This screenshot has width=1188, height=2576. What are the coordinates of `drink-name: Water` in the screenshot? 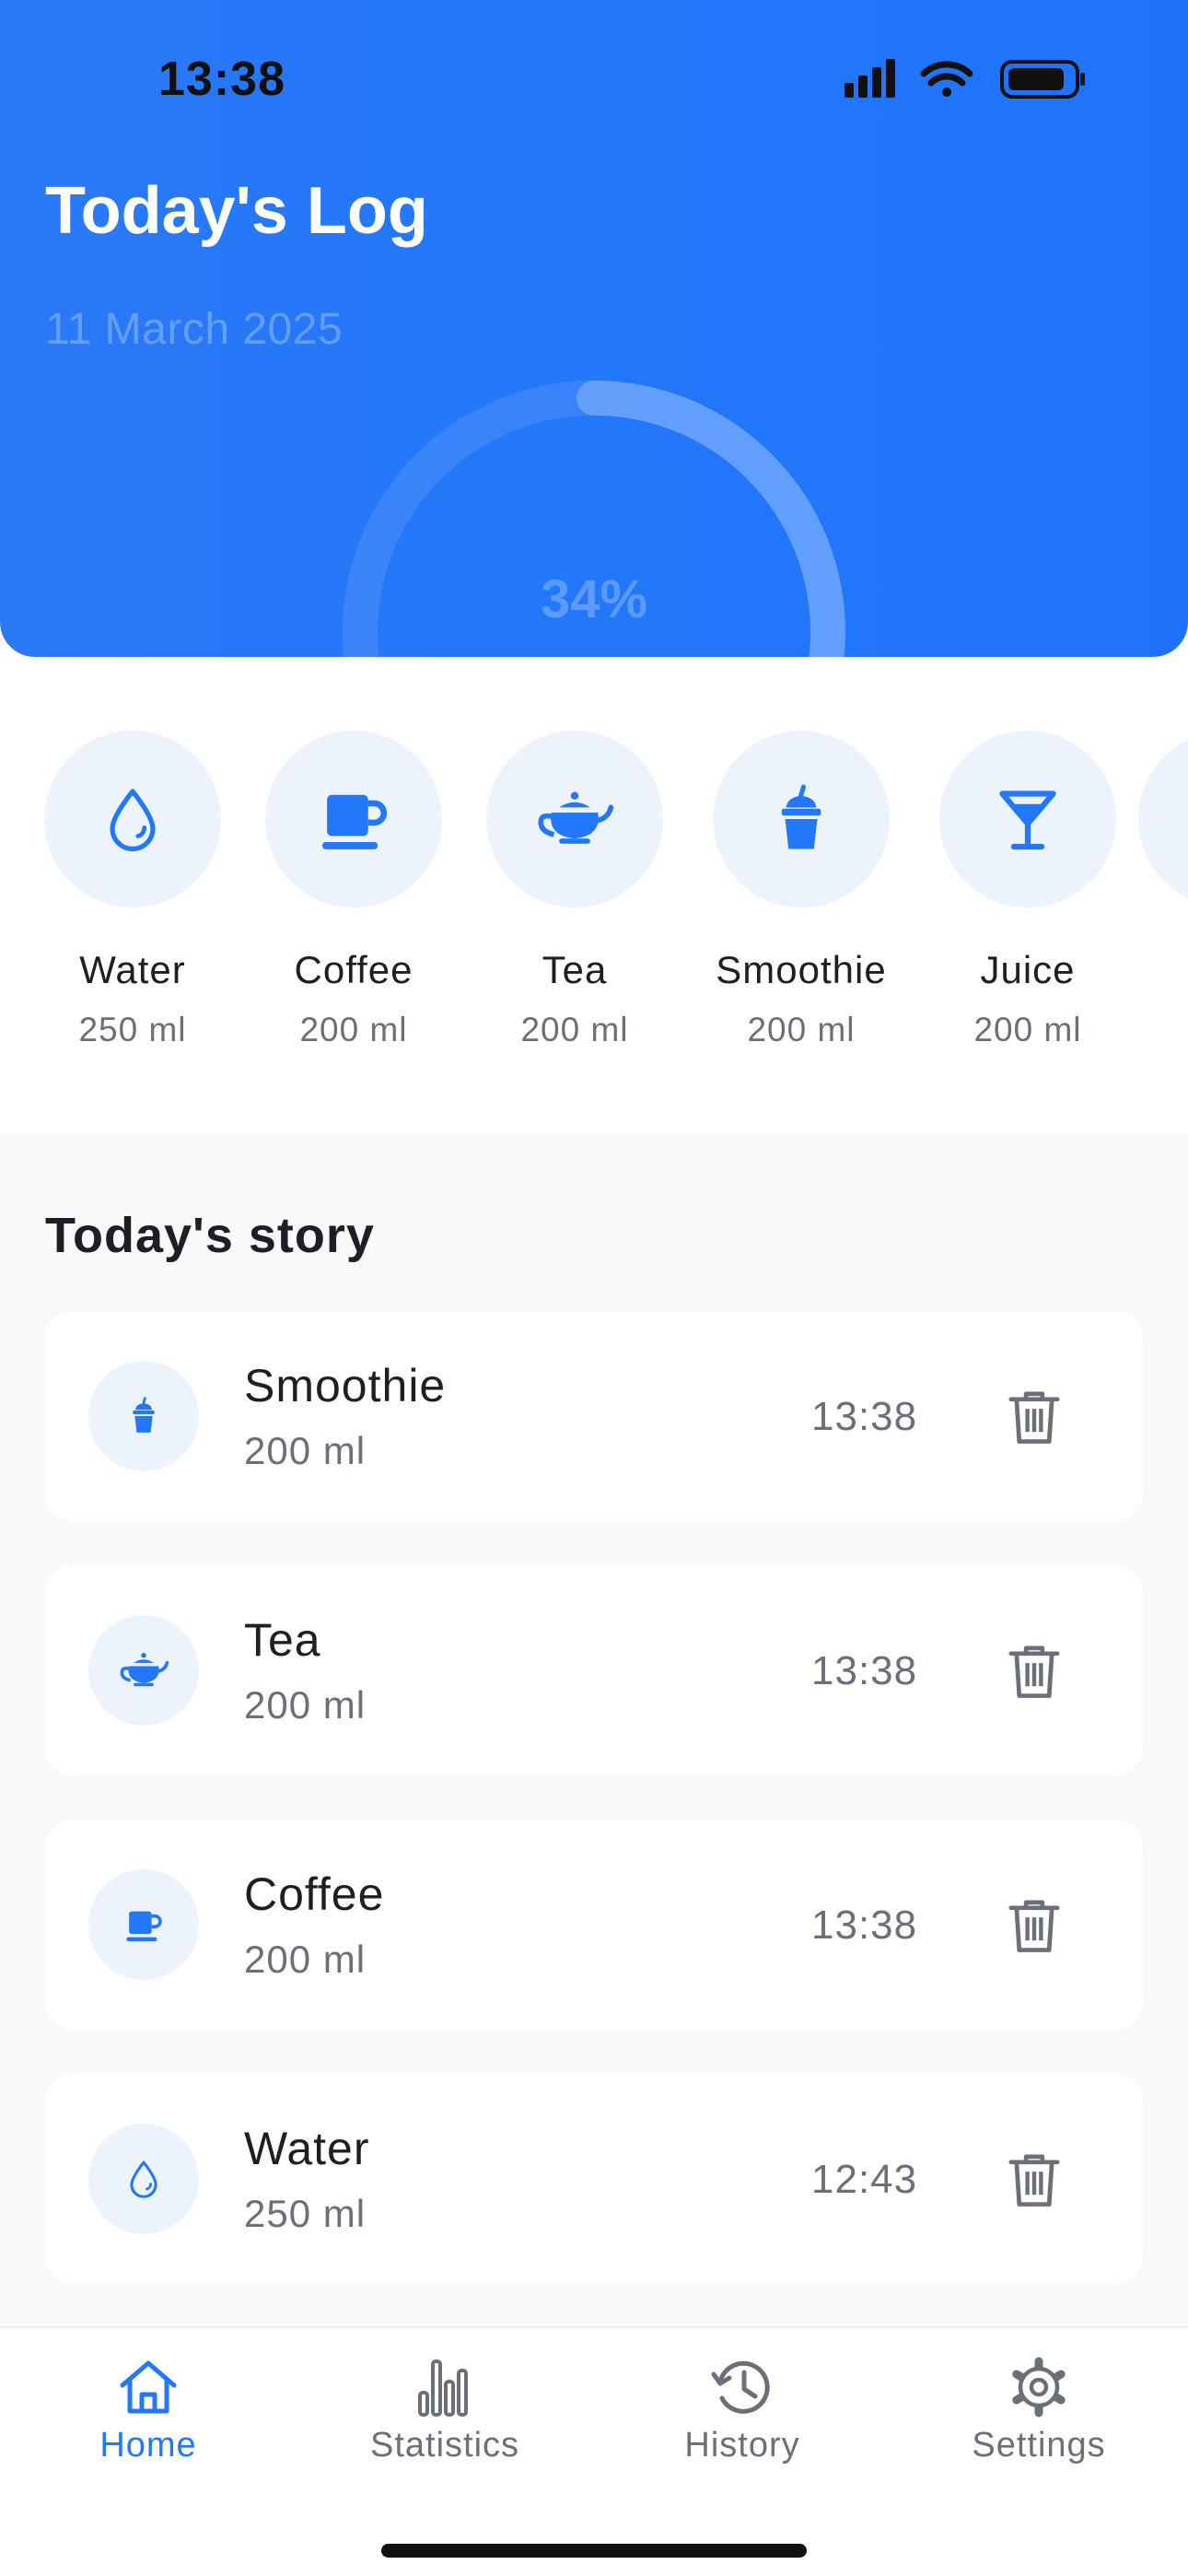 It's located at (132, 969).